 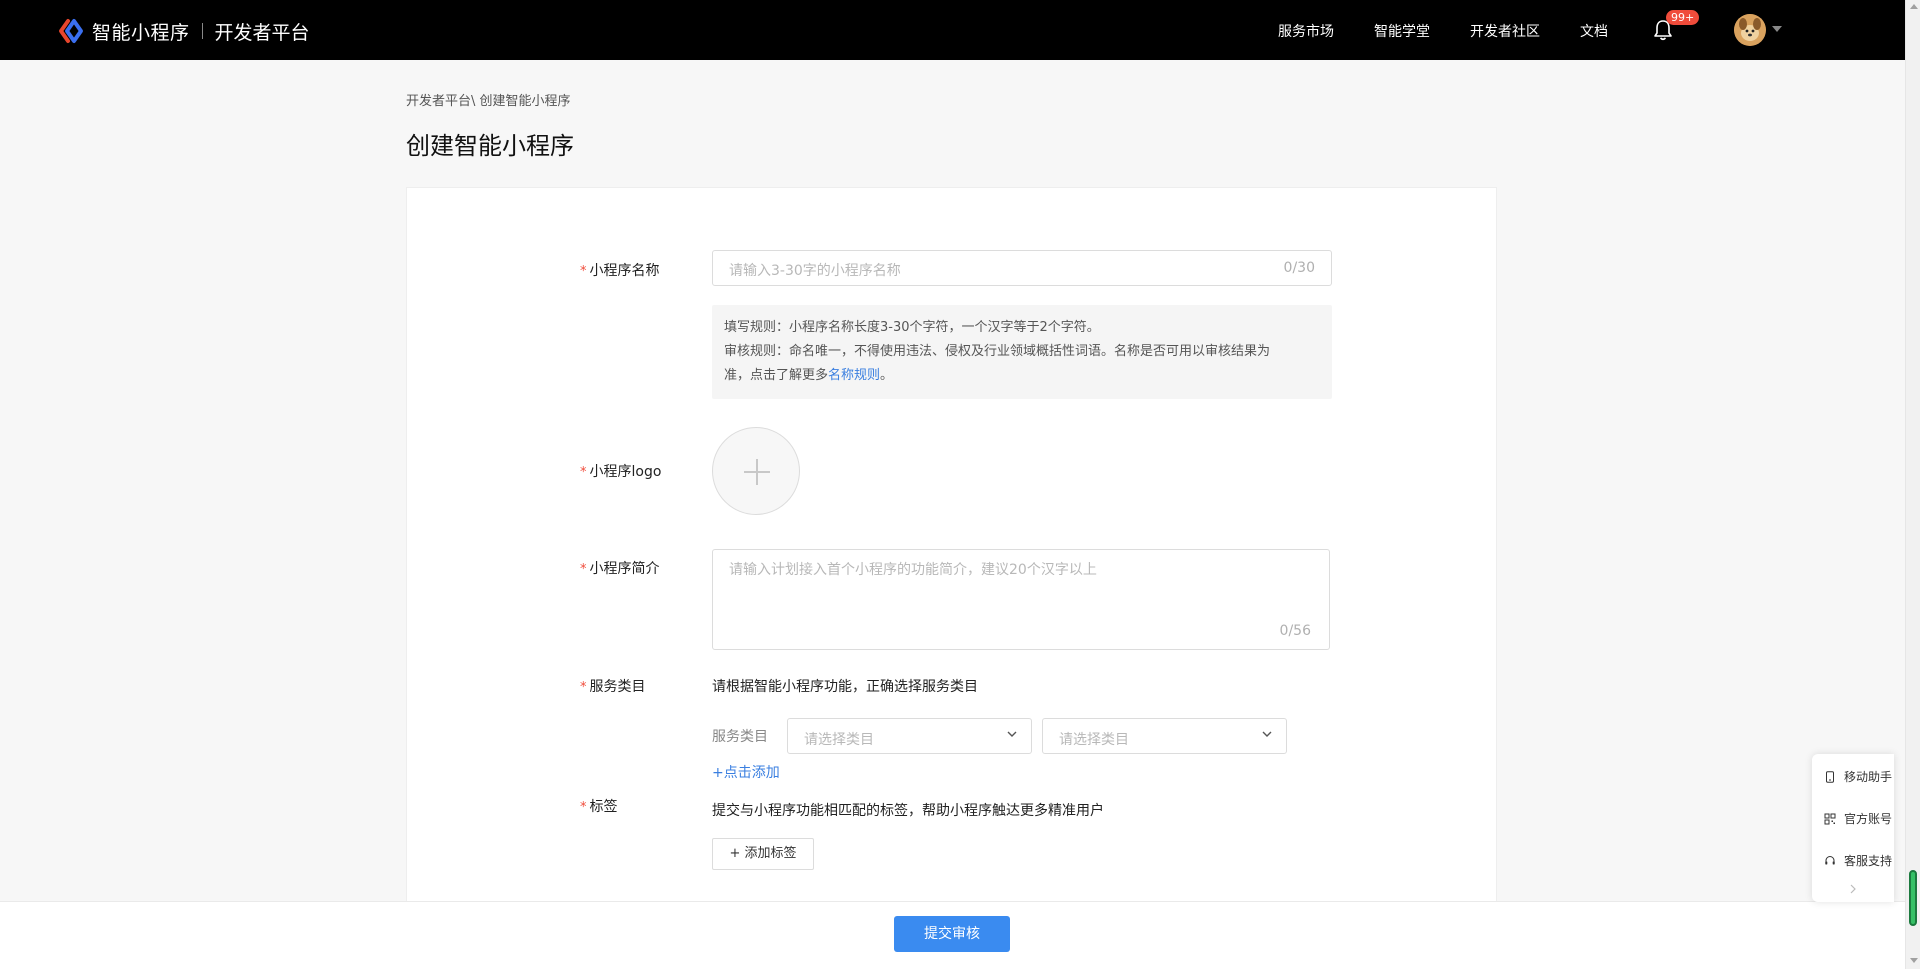 I want to click on nav-smart-academy: 智能学堂, so click(x=1402, y=31).